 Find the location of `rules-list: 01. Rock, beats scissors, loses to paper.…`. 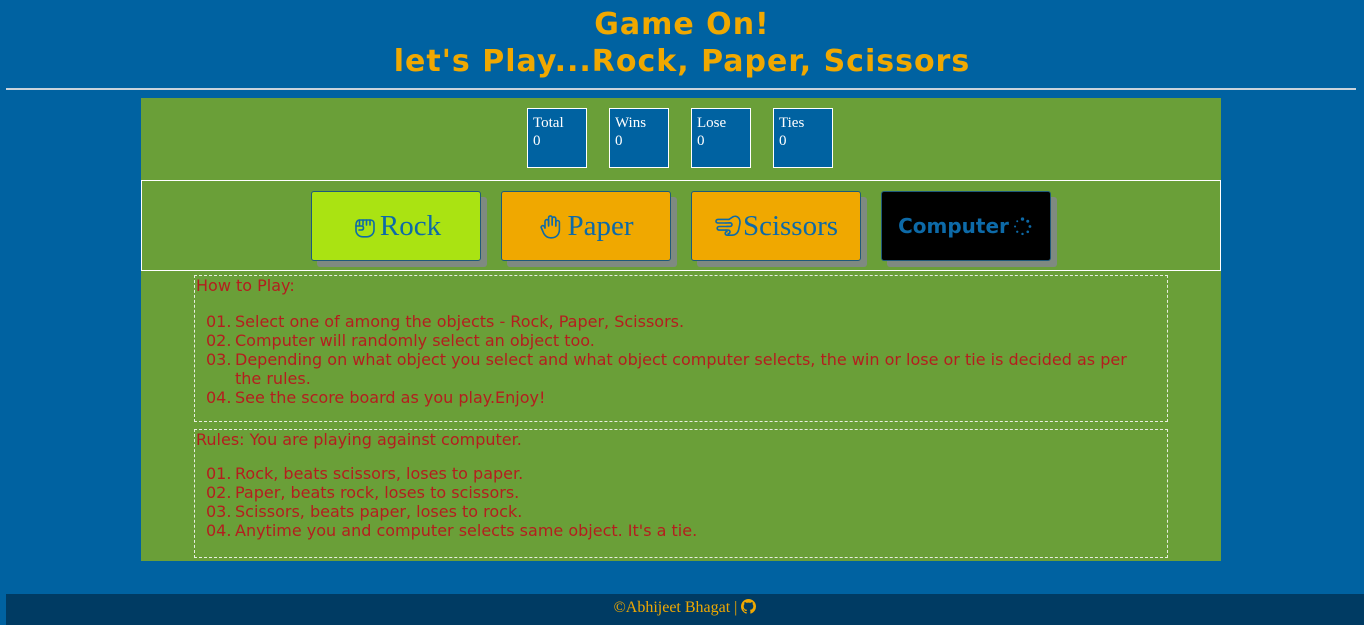

rules-list: 01. Rock, beats scissors, loses to paper.… is located at coordinates (672, 502).